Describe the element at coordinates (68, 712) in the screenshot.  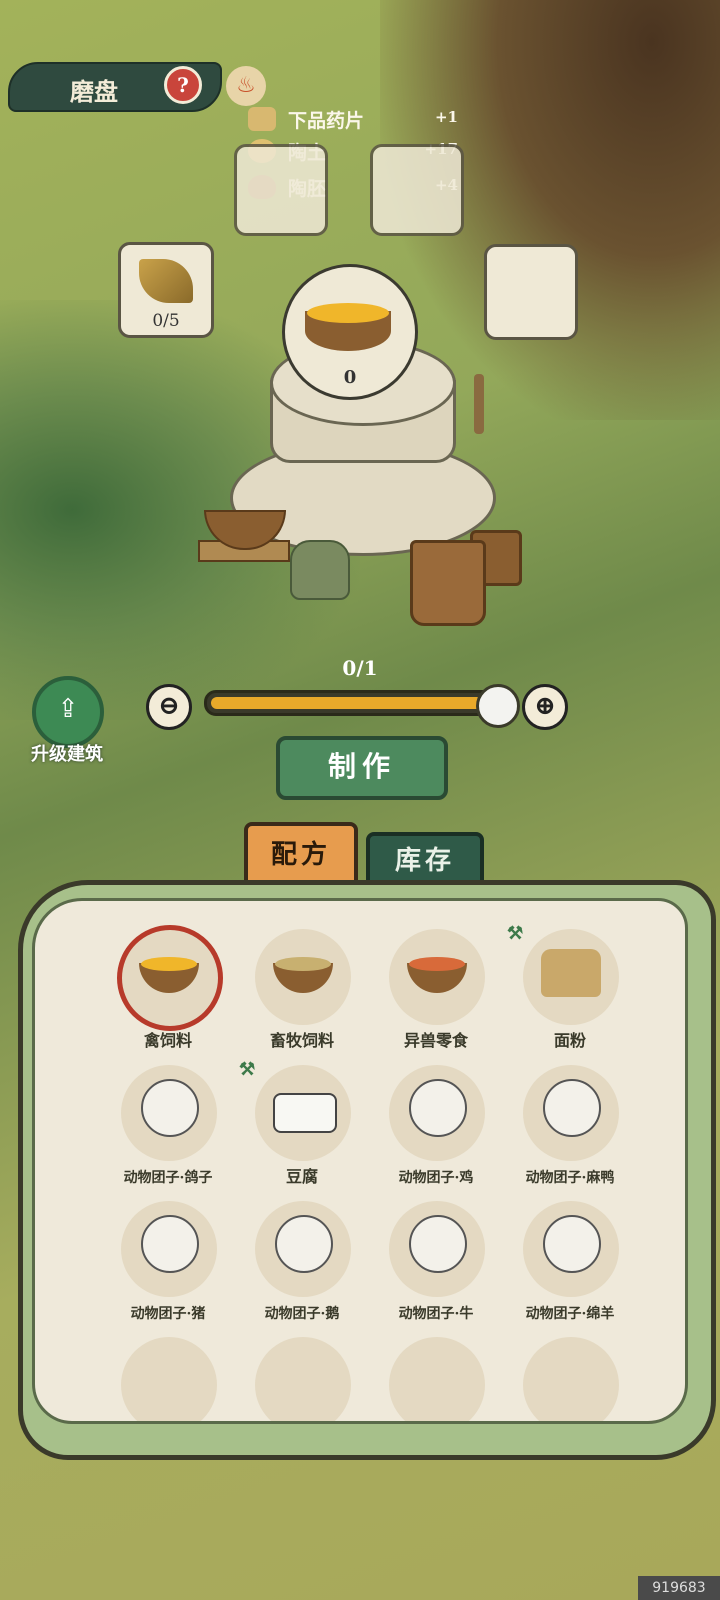
I see `upgrade-building-icon: ⇪` at that location.